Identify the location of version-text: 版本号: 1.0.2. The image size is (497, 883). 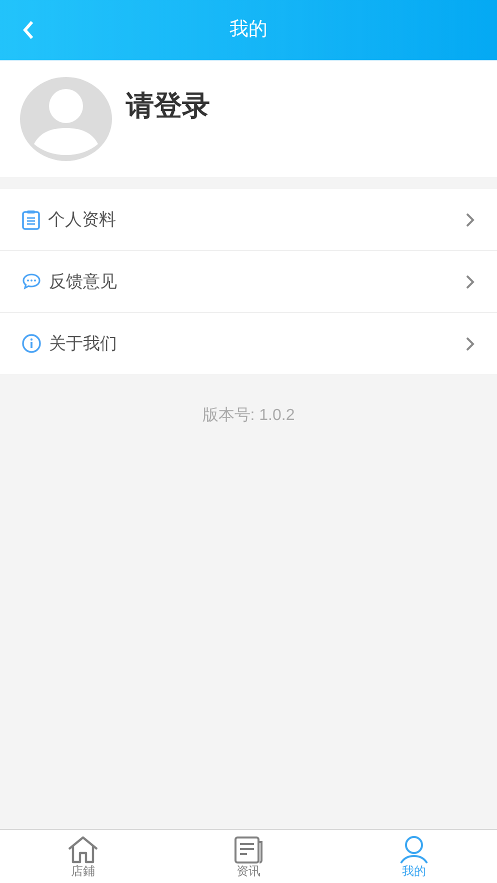
(248, 416).